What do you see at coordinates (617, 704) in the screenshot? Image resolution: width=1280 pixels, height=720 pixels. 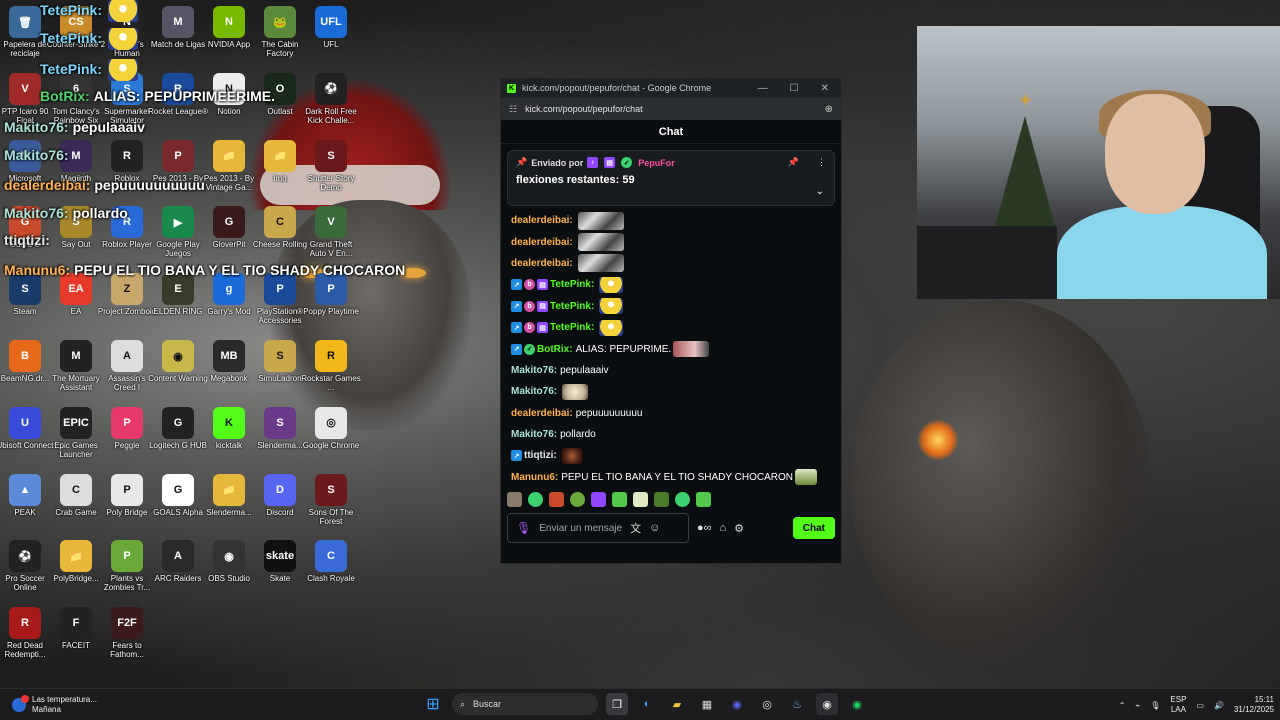 I see `task-view-icon: ❐` at bounding box center [617, 704].